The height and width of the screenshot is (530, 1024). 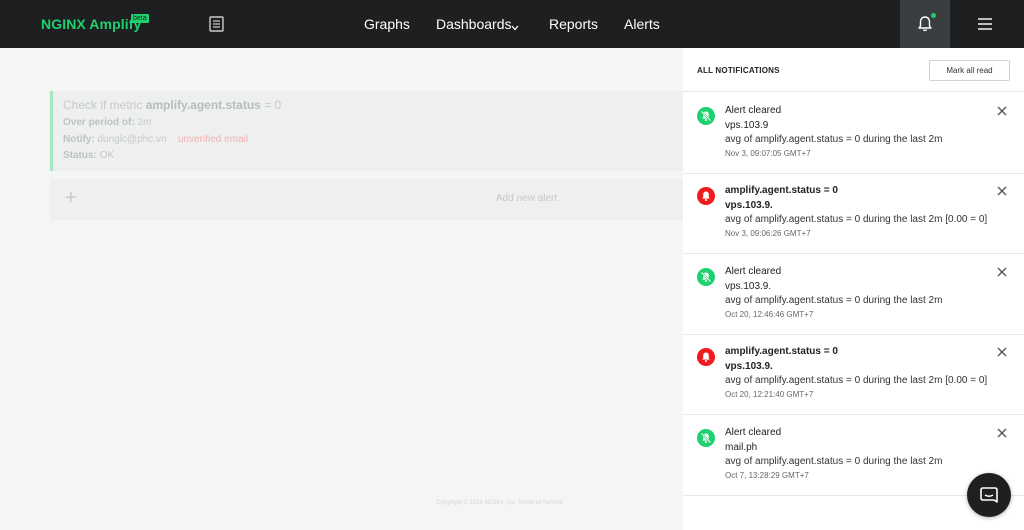 What do you see at coordinates (769, 395) in the screenshot?
I see `notification-timestamp: Oct 20, 12:21:40 GMT+7` at bounding box center [769, 395].